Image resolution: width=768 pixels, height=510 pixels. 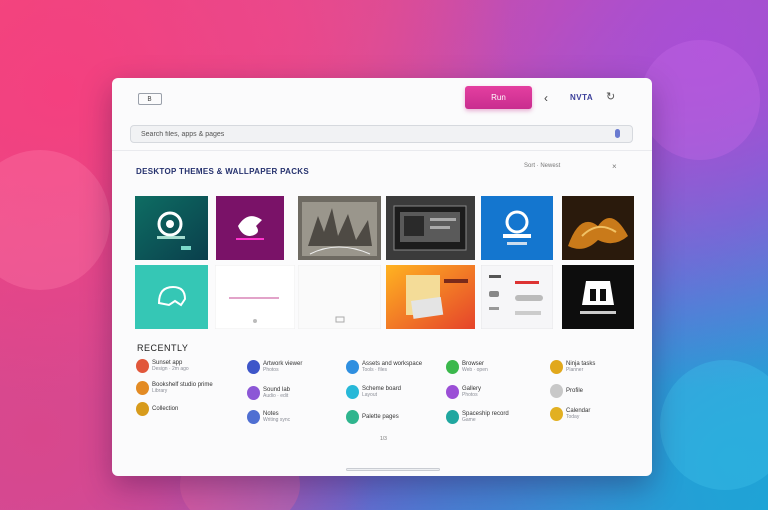 I want to click on recent-item-subtitle: Today, so click(x=573, y=416).